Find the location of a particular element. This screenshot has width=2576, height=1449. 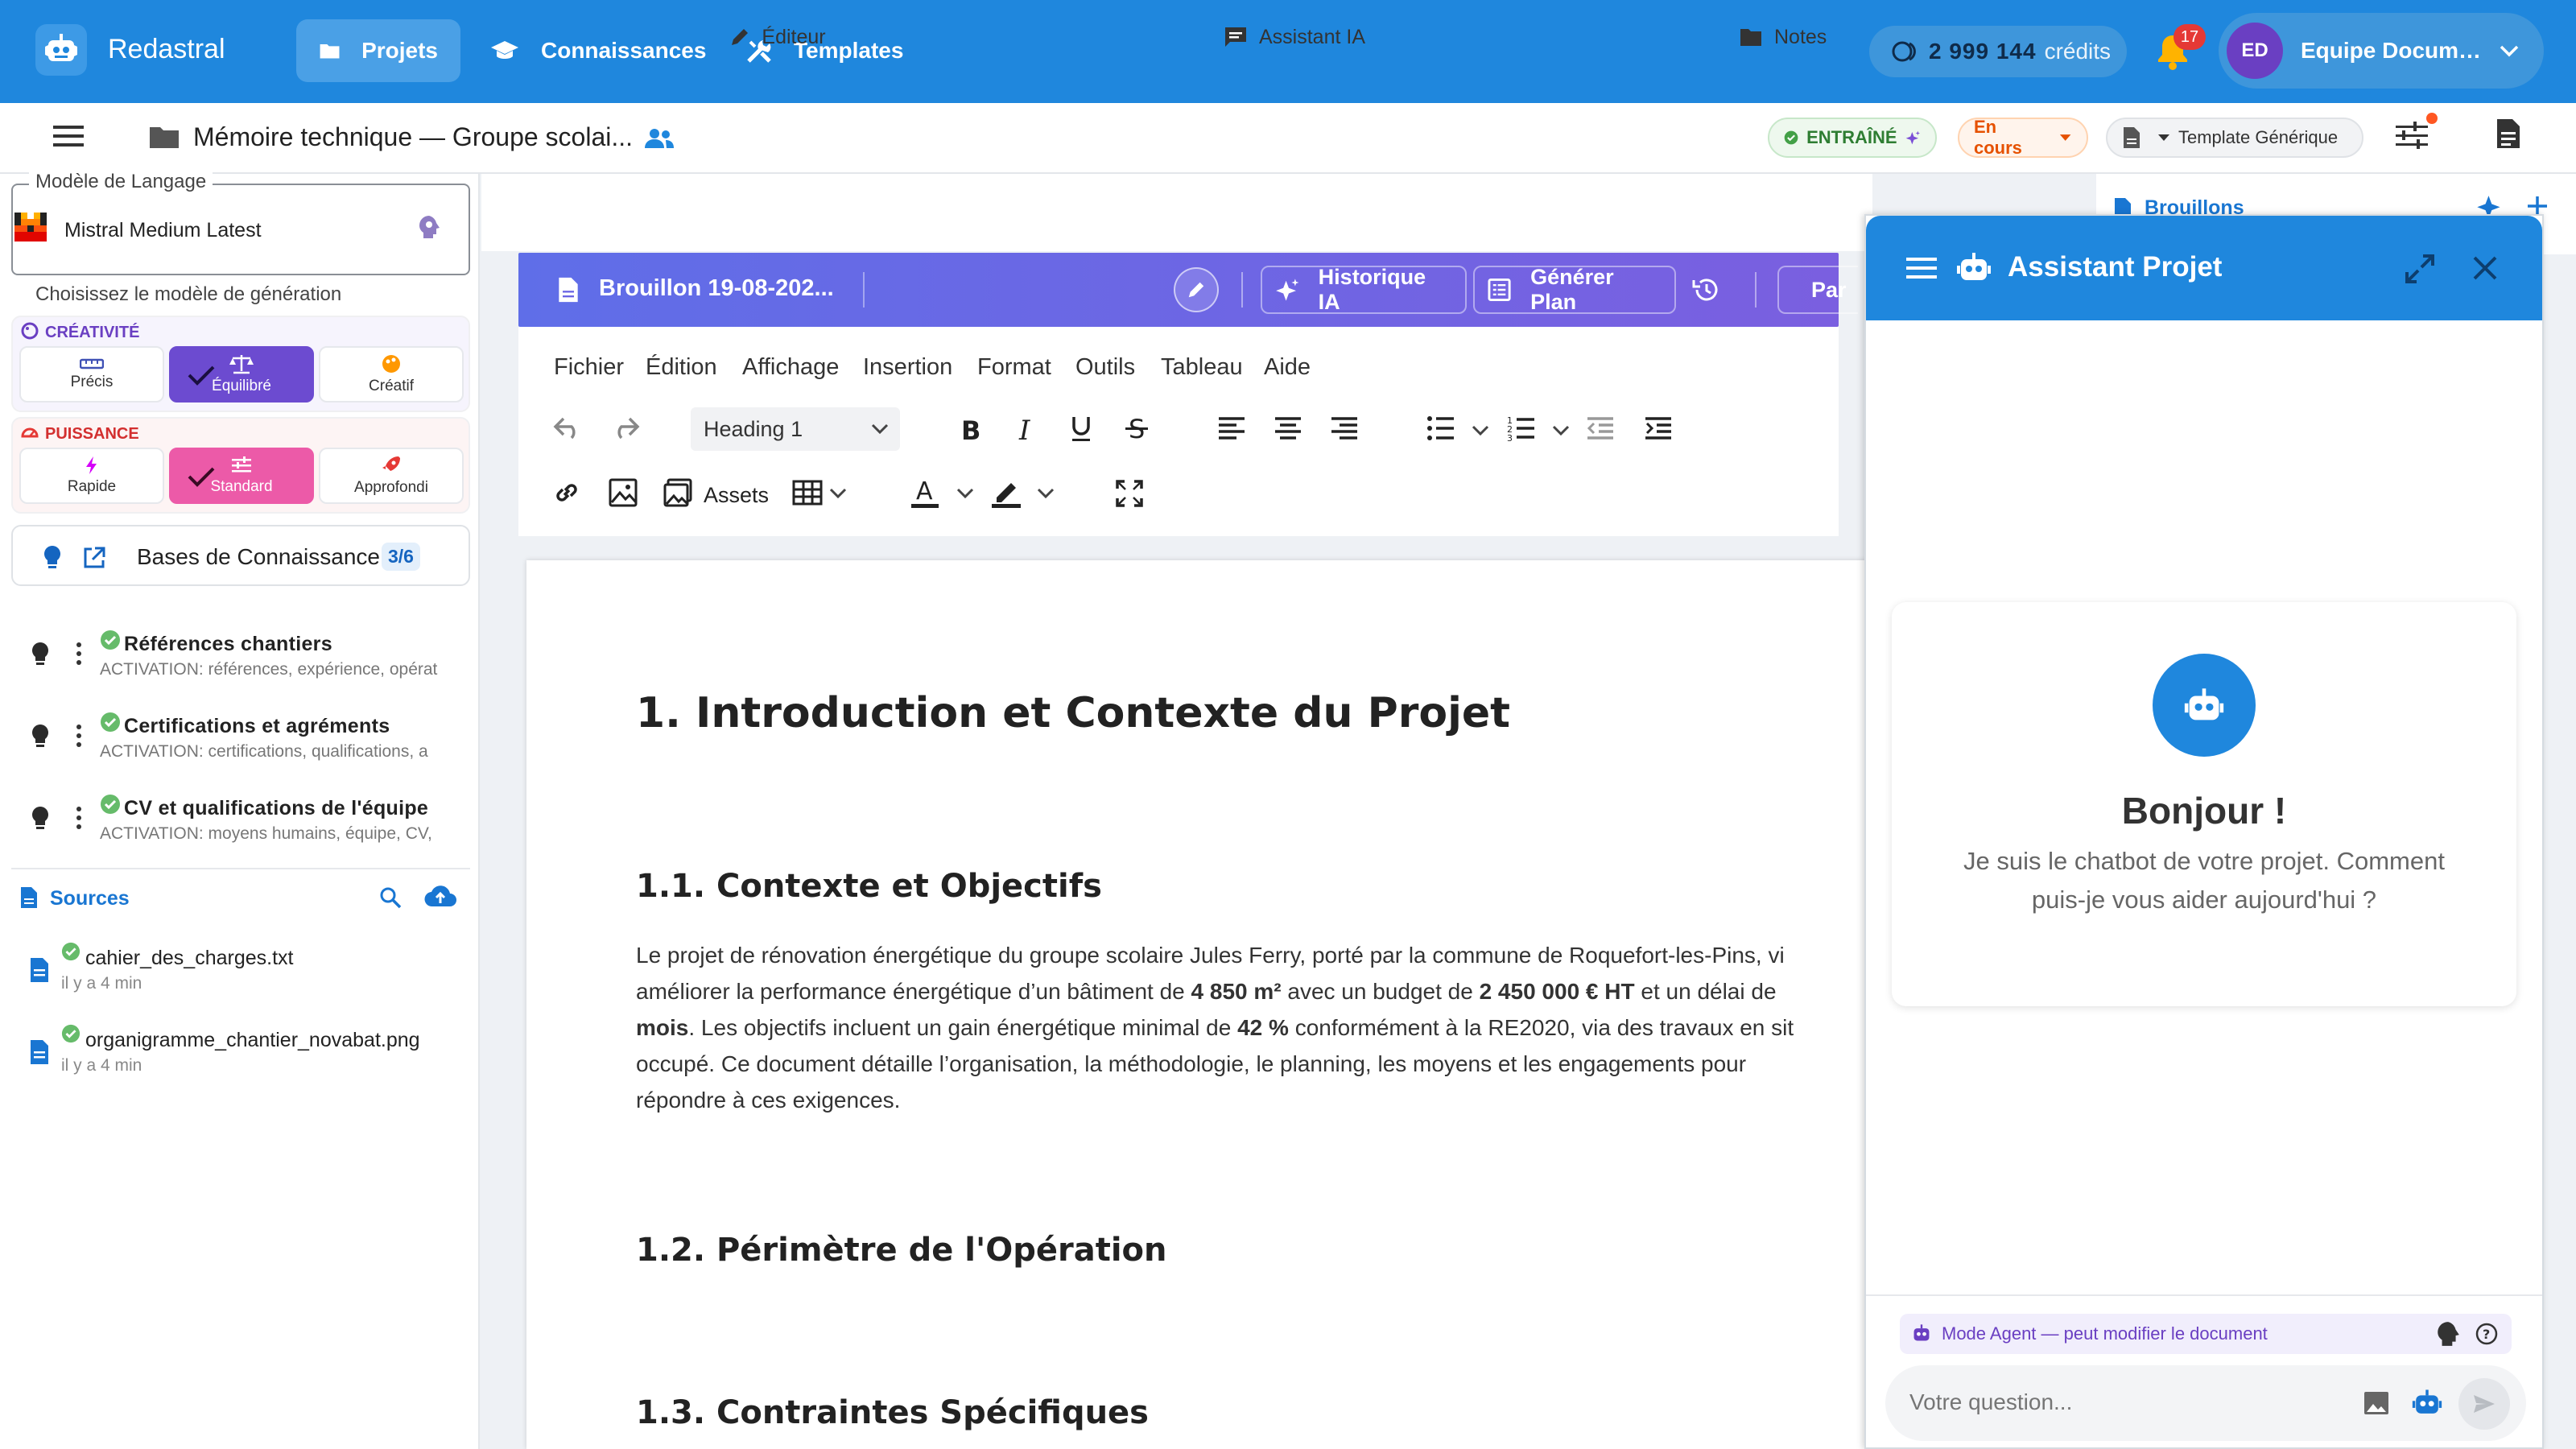

undo-icon is located at coordinates (568, 427).